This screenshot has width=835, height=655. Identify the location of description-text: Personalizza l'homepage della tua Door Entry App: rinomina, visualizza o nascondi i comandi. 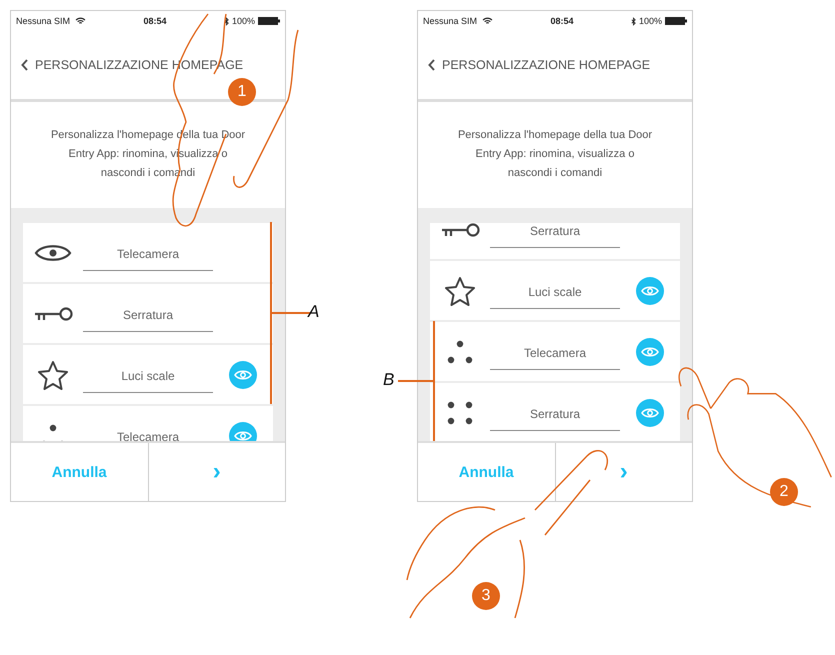
(555, 154).